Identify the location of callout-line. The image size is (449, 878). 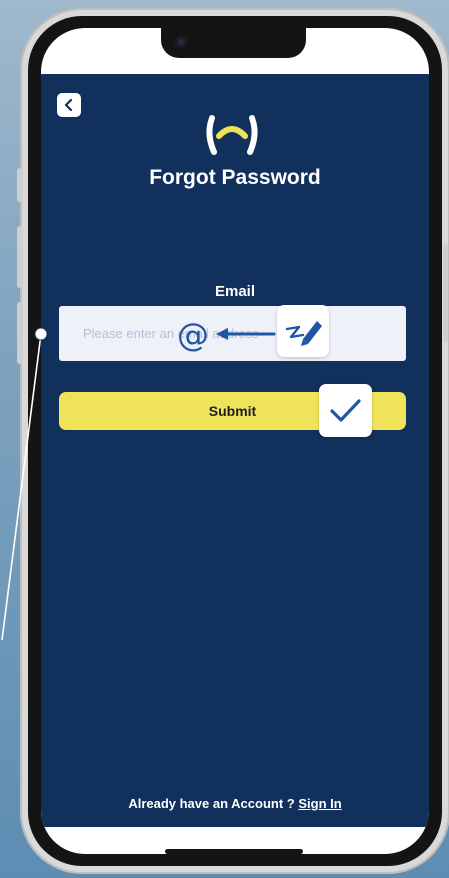
(24, 484).